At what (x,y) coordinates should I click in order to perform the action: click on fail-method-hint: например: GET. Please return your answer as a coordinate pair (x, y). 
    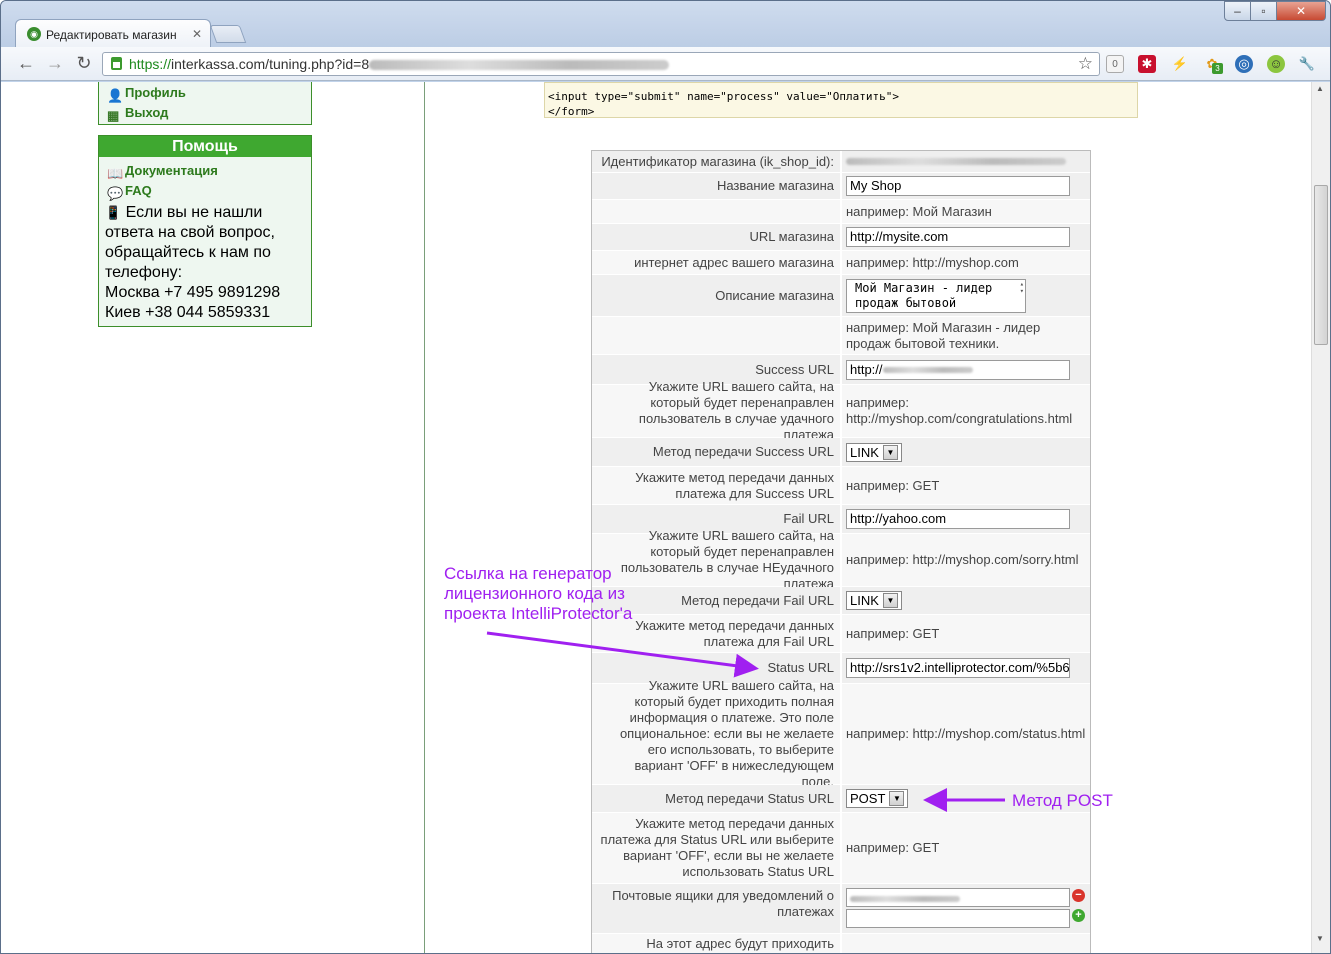
    Looking at the image, I should click on (966, 633).